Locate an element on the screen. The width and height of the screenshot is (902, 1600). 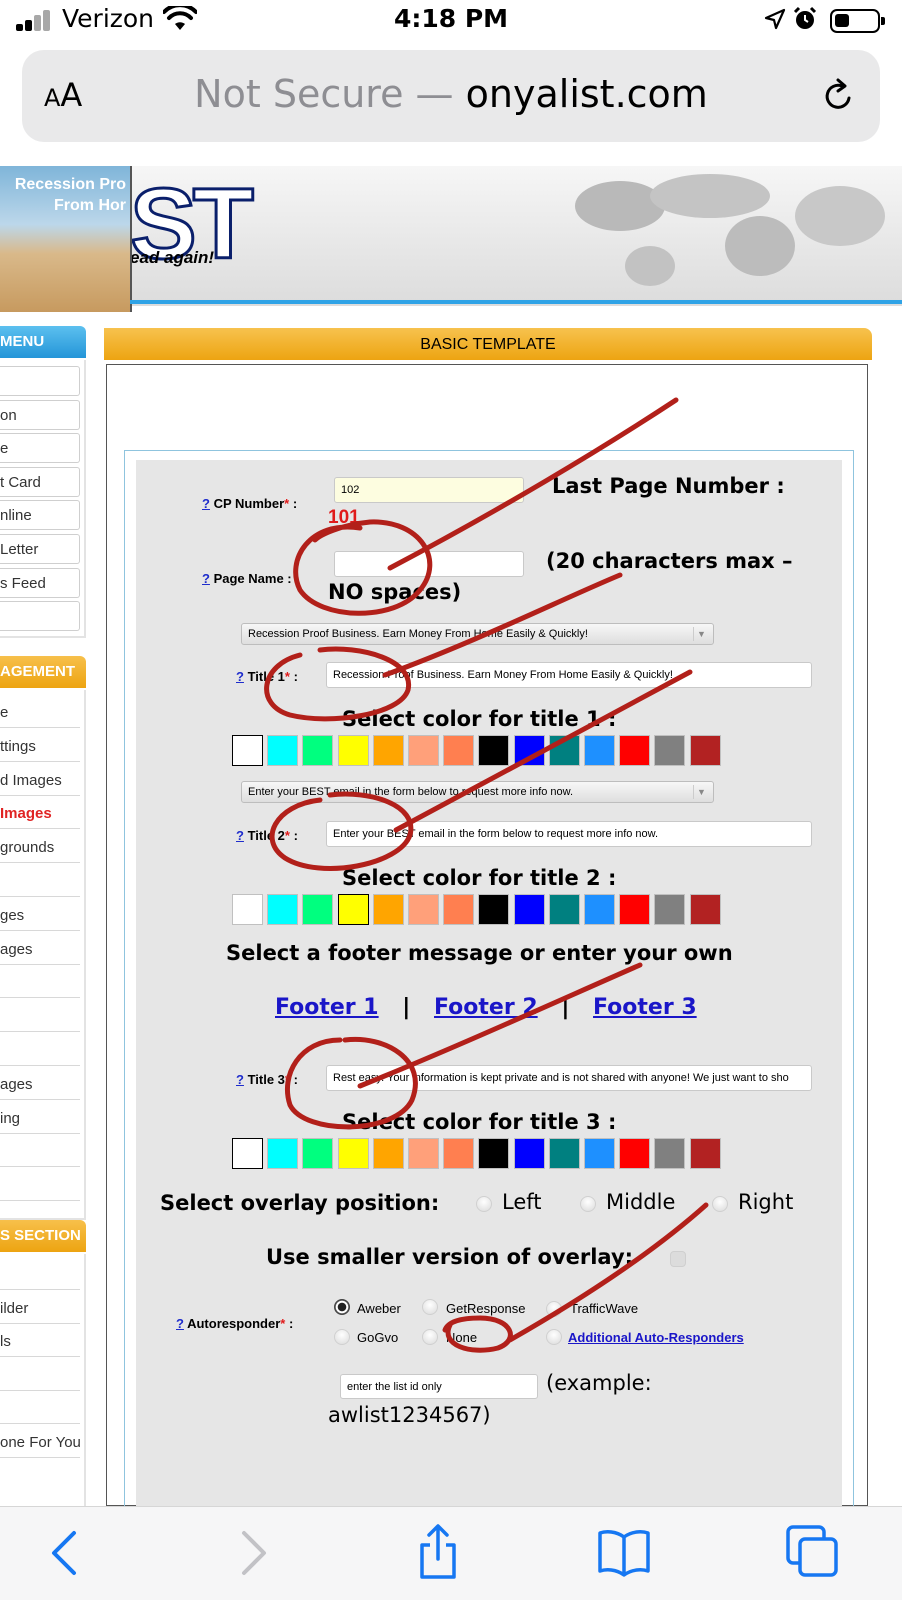
autoresponder-gogvo-radio is located at coordinates (342, 1337).